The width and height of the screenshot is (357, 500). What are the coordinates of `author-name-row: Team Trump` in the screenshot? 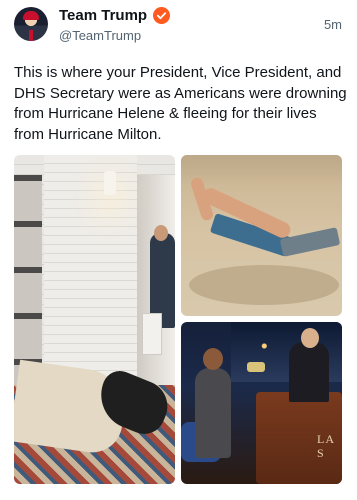 It's located at (115, 15).